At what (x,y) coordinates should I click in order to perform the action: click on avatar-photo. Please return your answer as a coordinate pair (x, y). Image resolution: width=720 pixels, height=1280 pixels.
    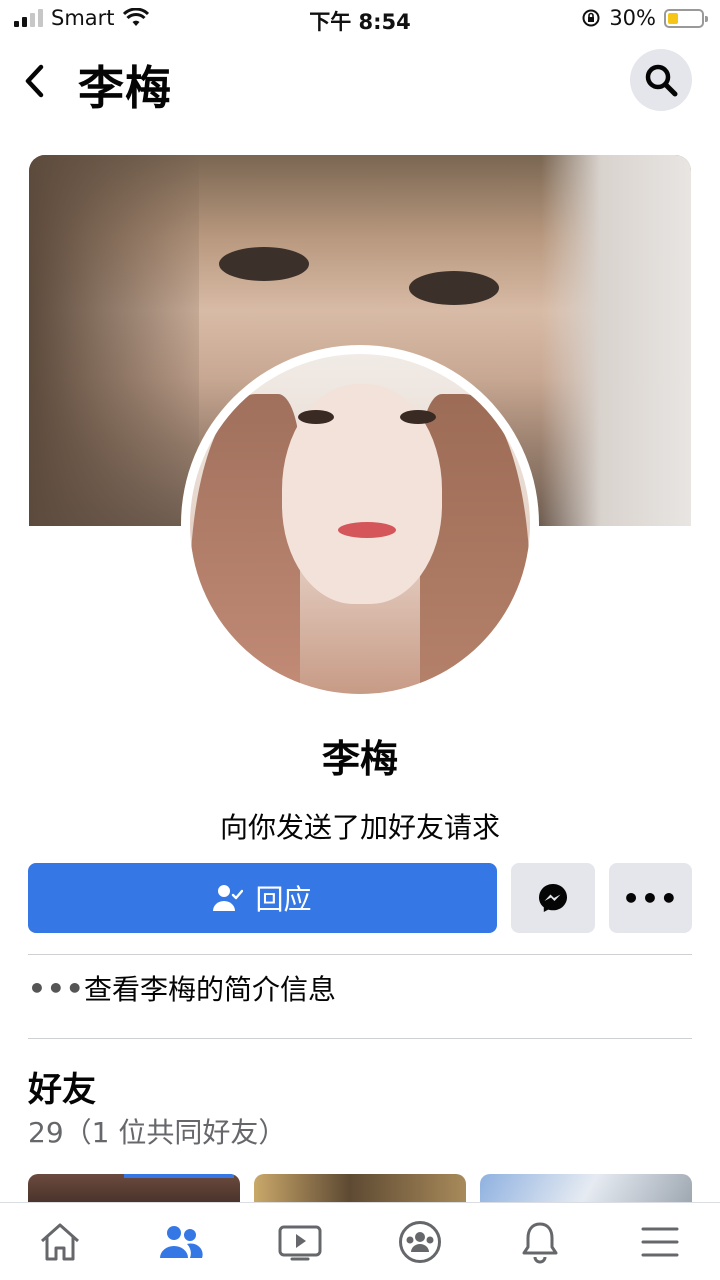
    Looking at the image, I should click on (360, 524).